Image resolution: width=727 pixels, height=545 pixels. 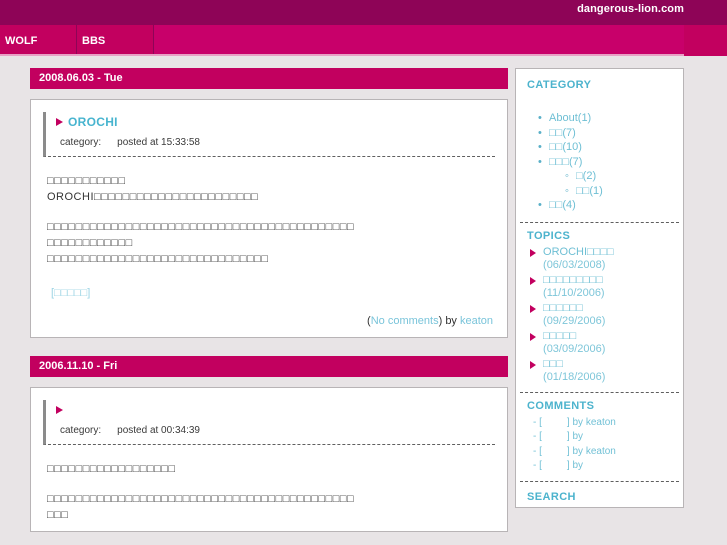 I want to click on post-date-bar: 2006.11.10 - Fri, so click(x=269, y=366).